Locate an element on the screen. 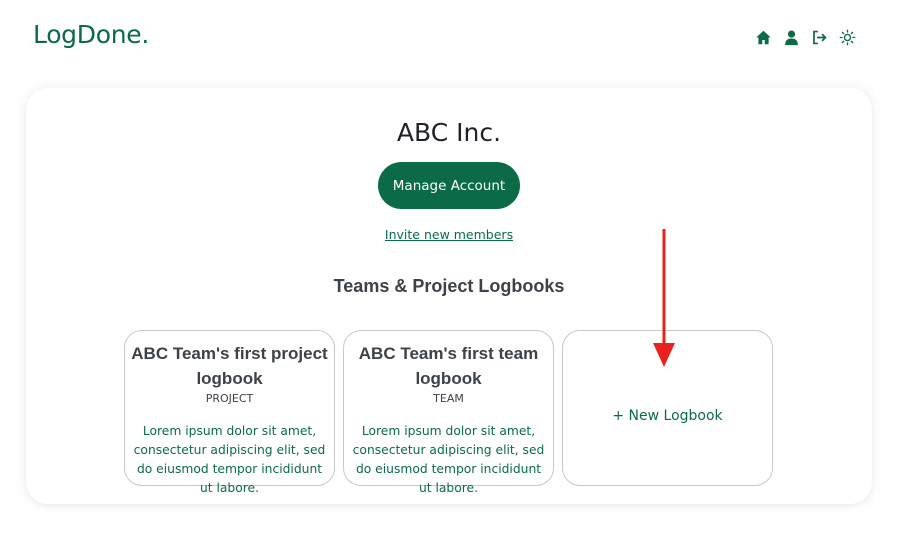  organization-name: ABC Inc. is located at coordinates (449, 132).